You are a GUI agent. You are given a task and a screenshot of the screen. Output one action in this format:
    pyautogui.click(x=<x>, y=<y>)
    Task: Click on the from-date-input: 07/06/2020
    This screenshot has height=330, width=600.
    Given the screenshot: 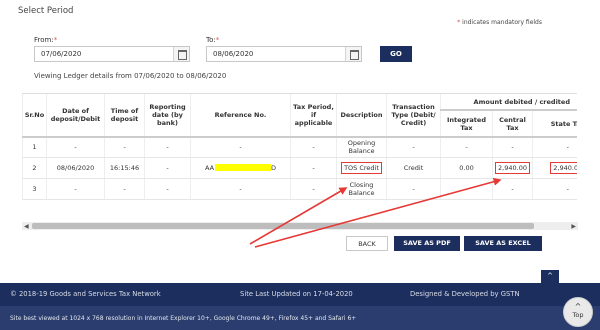 What is the action you would take?
    pyautogui.click(x=112, y=54)
    